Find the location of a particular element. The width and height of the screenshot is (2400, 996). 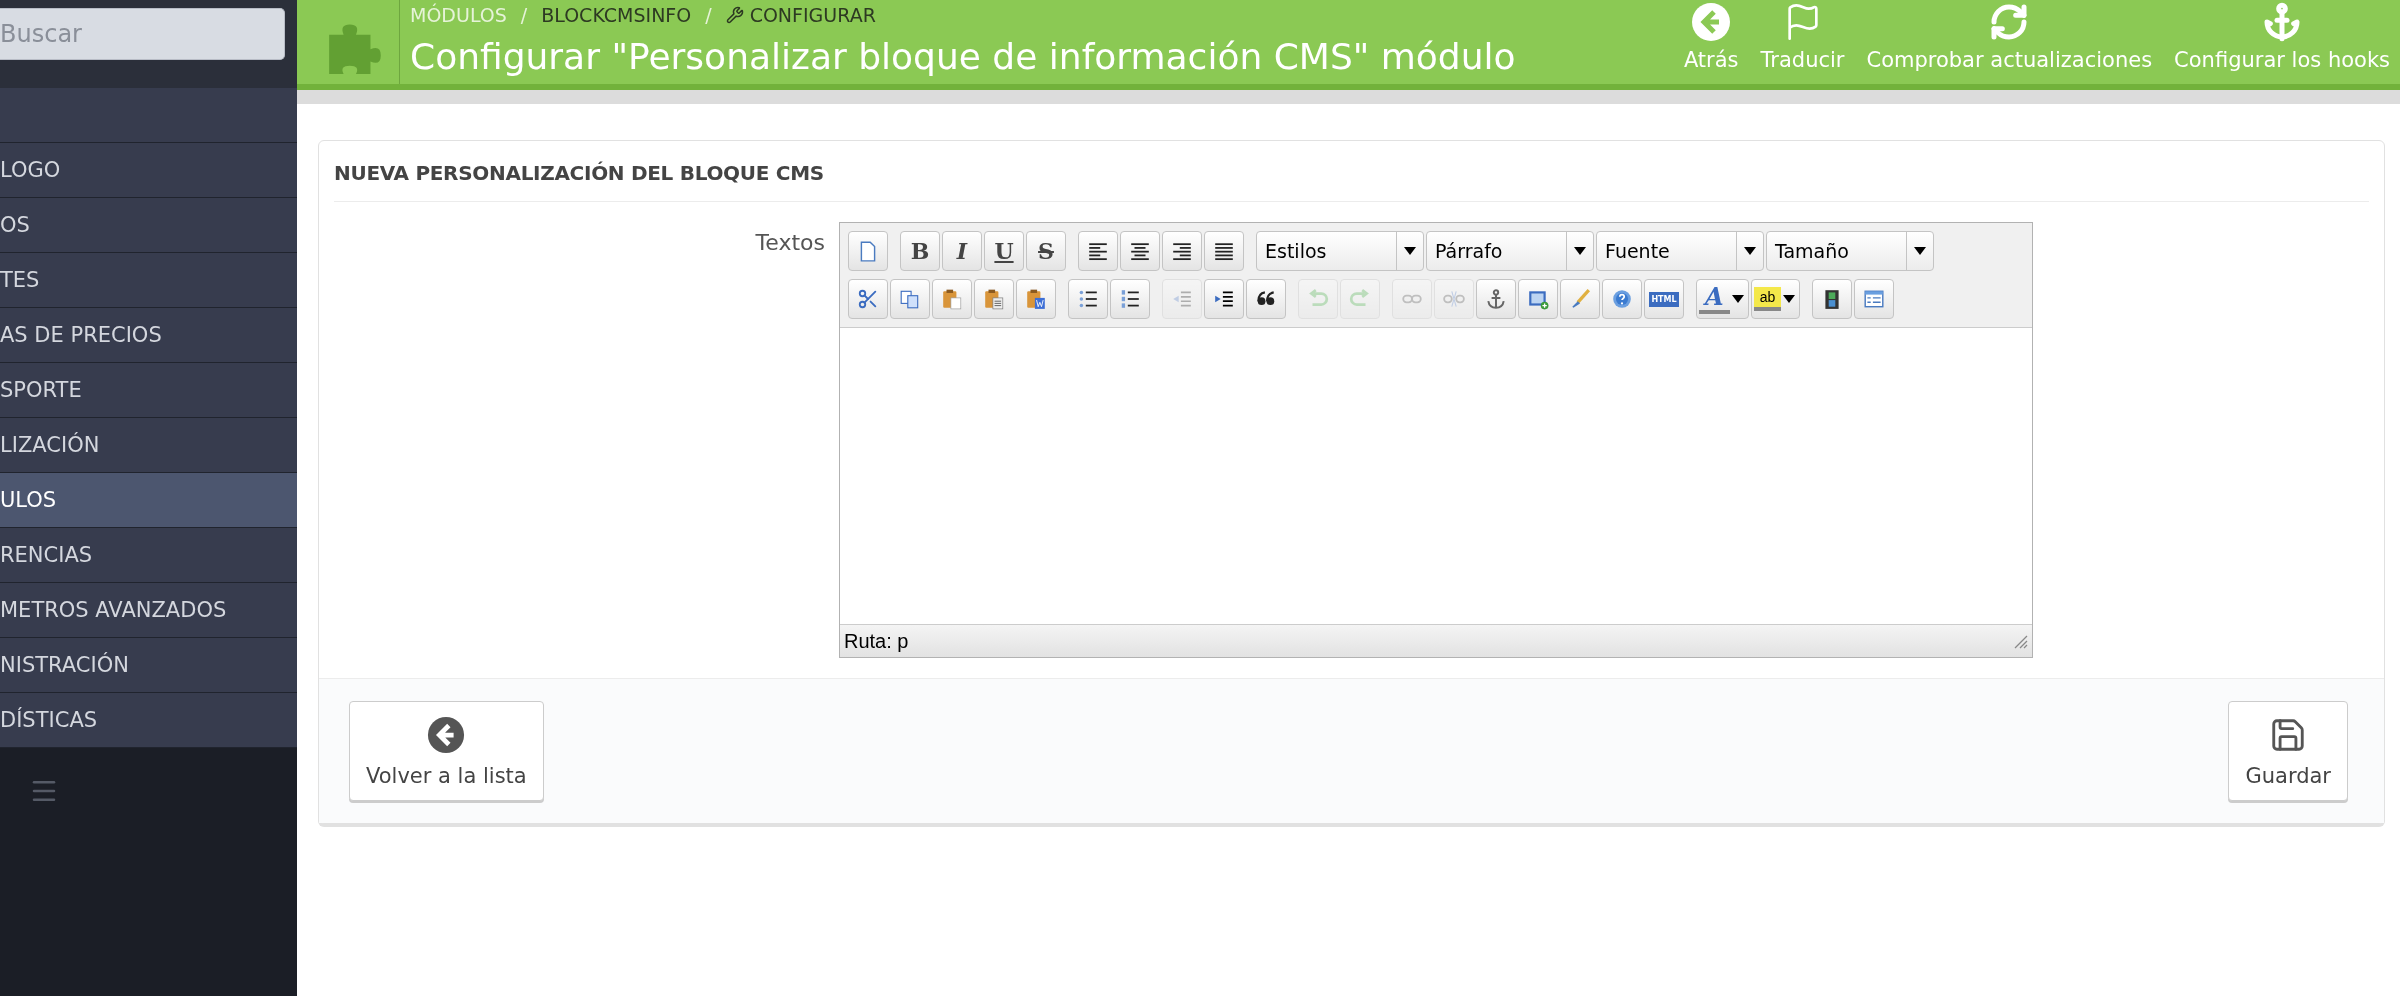

align-left-button is located at coordinates (1098, 251).